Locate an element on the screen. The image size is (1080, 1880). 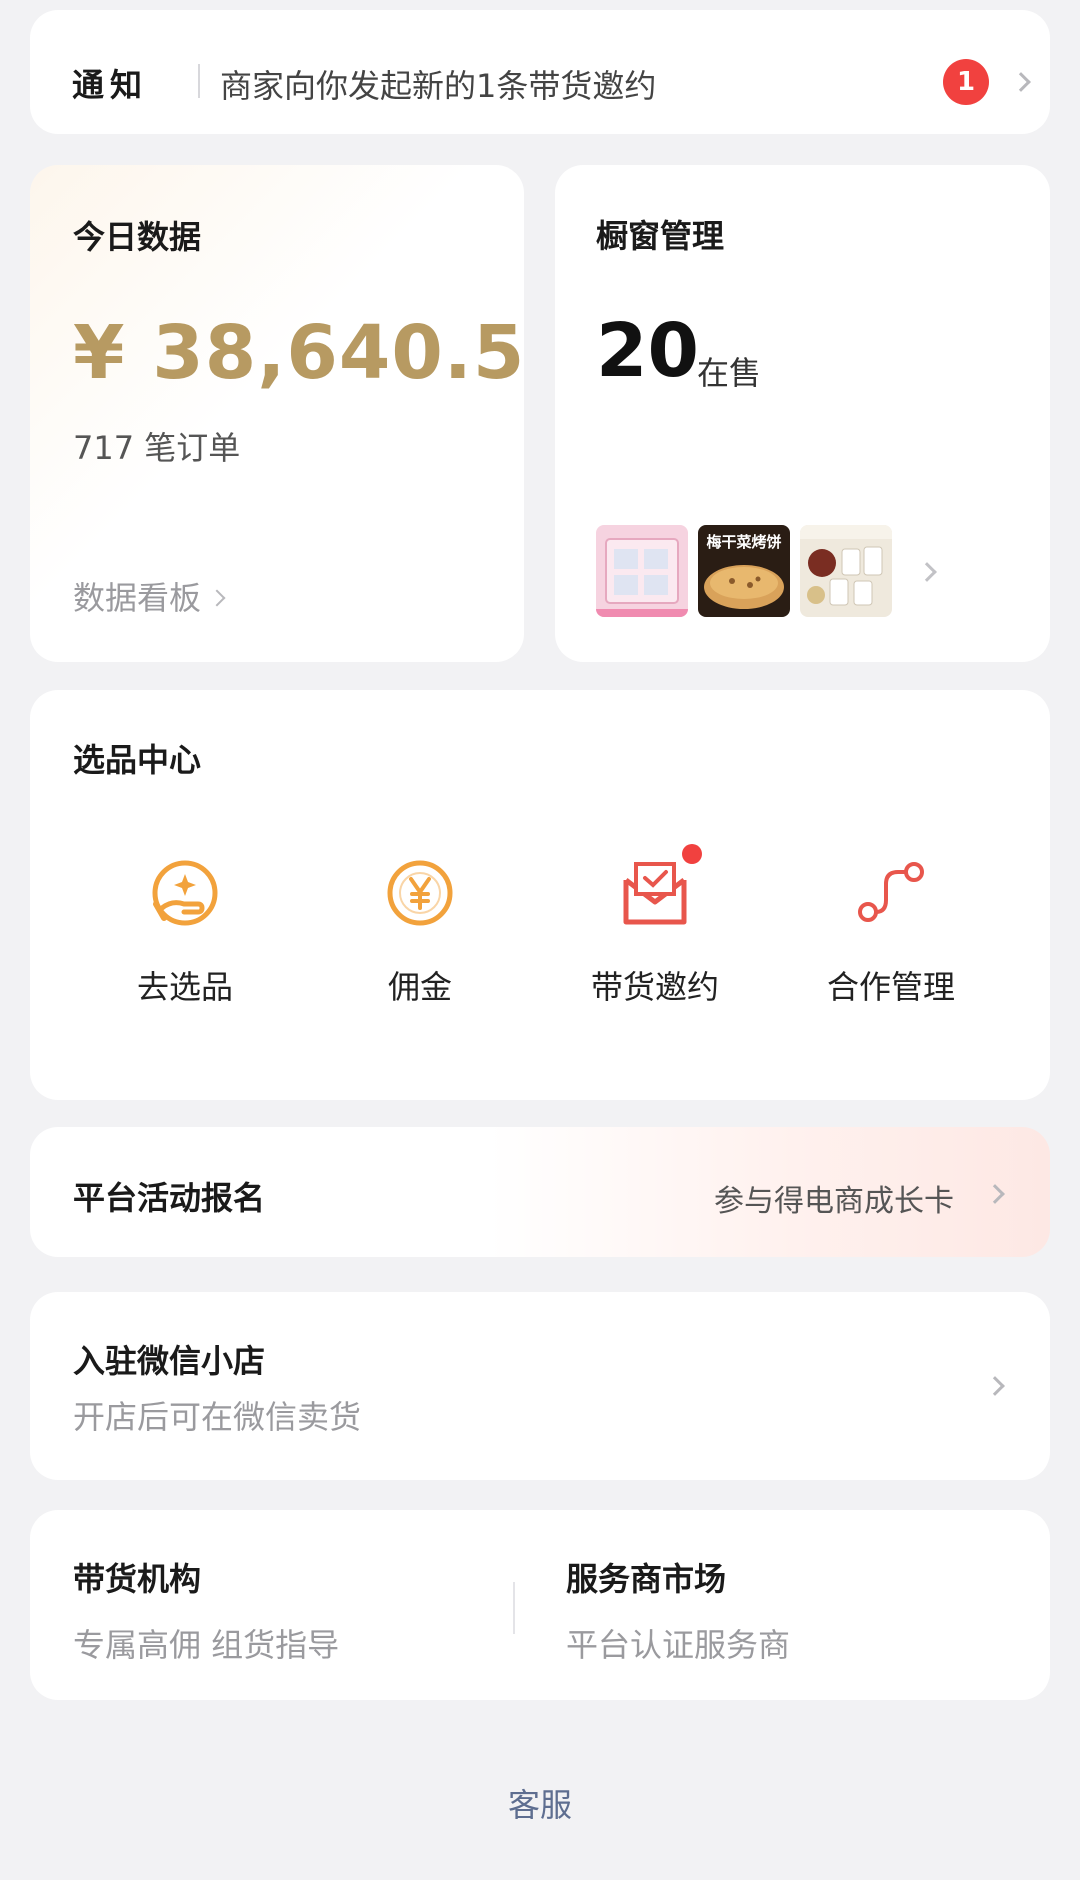
wechat-shop-subtitle: 开店后可在微信卖货 is located at coordinates (217, 1417).